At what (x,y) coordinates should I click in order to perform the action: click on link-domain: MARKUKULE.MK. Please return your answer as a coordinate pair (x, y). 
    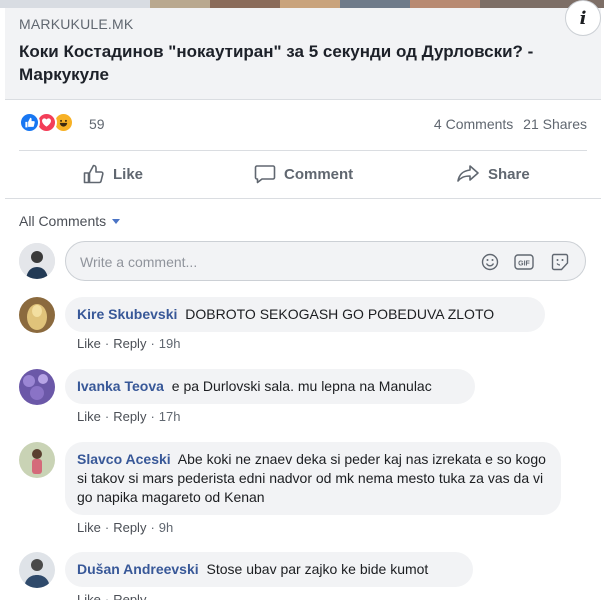
    Looking at the image, I should click on (76, 24).